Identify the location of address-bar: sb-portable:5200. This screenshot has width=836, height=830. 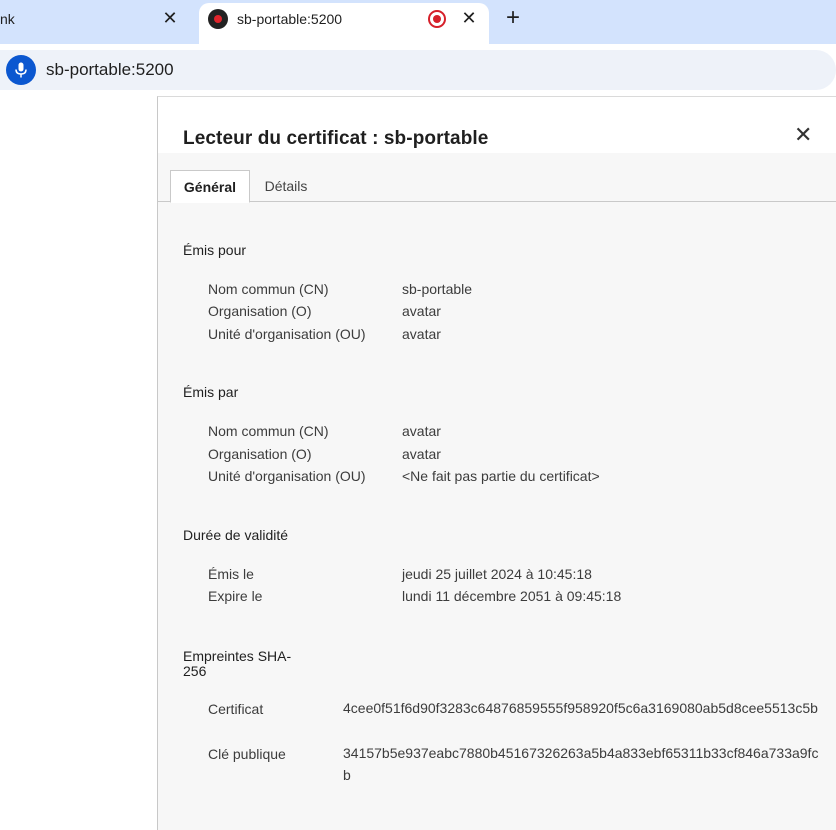
(418, 70).